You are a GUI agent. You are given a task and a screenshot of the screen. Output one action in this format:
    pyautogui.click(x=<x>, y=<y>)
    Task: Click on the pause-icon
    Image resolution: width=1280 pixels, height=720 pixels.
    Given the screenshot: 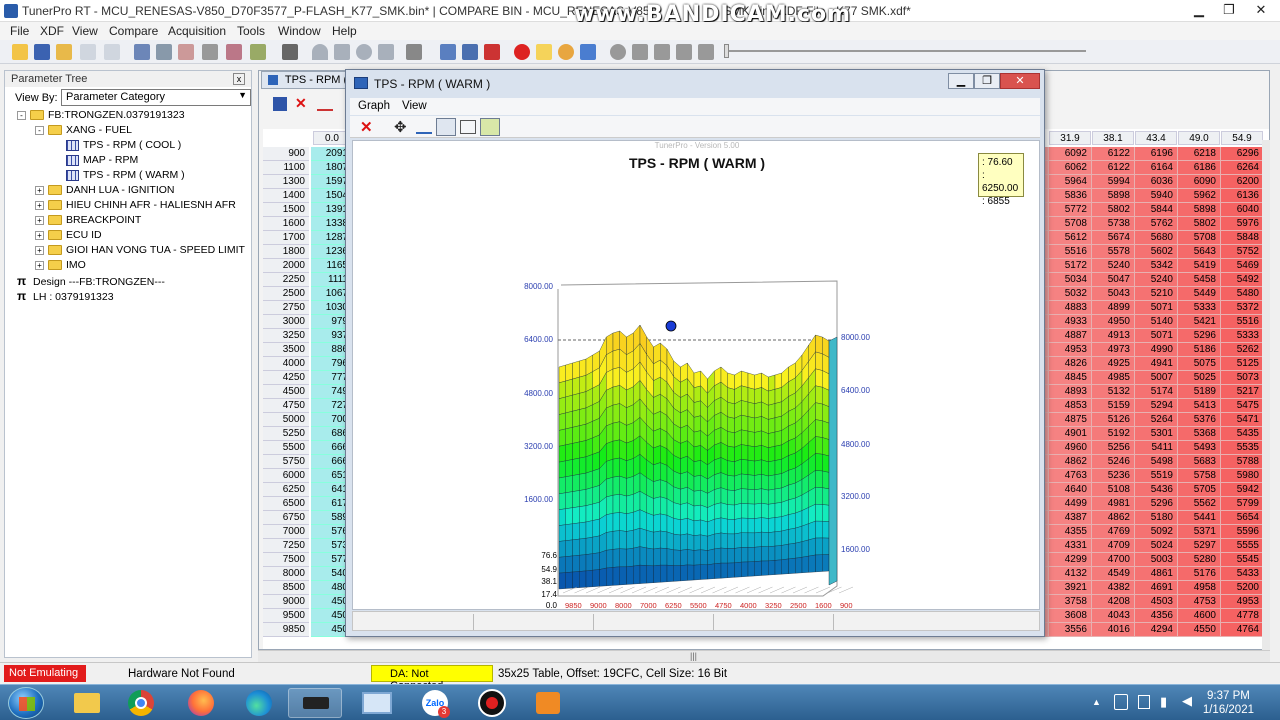 What is the action you would take?
    pyautogui.click(x=662, y=52)
    